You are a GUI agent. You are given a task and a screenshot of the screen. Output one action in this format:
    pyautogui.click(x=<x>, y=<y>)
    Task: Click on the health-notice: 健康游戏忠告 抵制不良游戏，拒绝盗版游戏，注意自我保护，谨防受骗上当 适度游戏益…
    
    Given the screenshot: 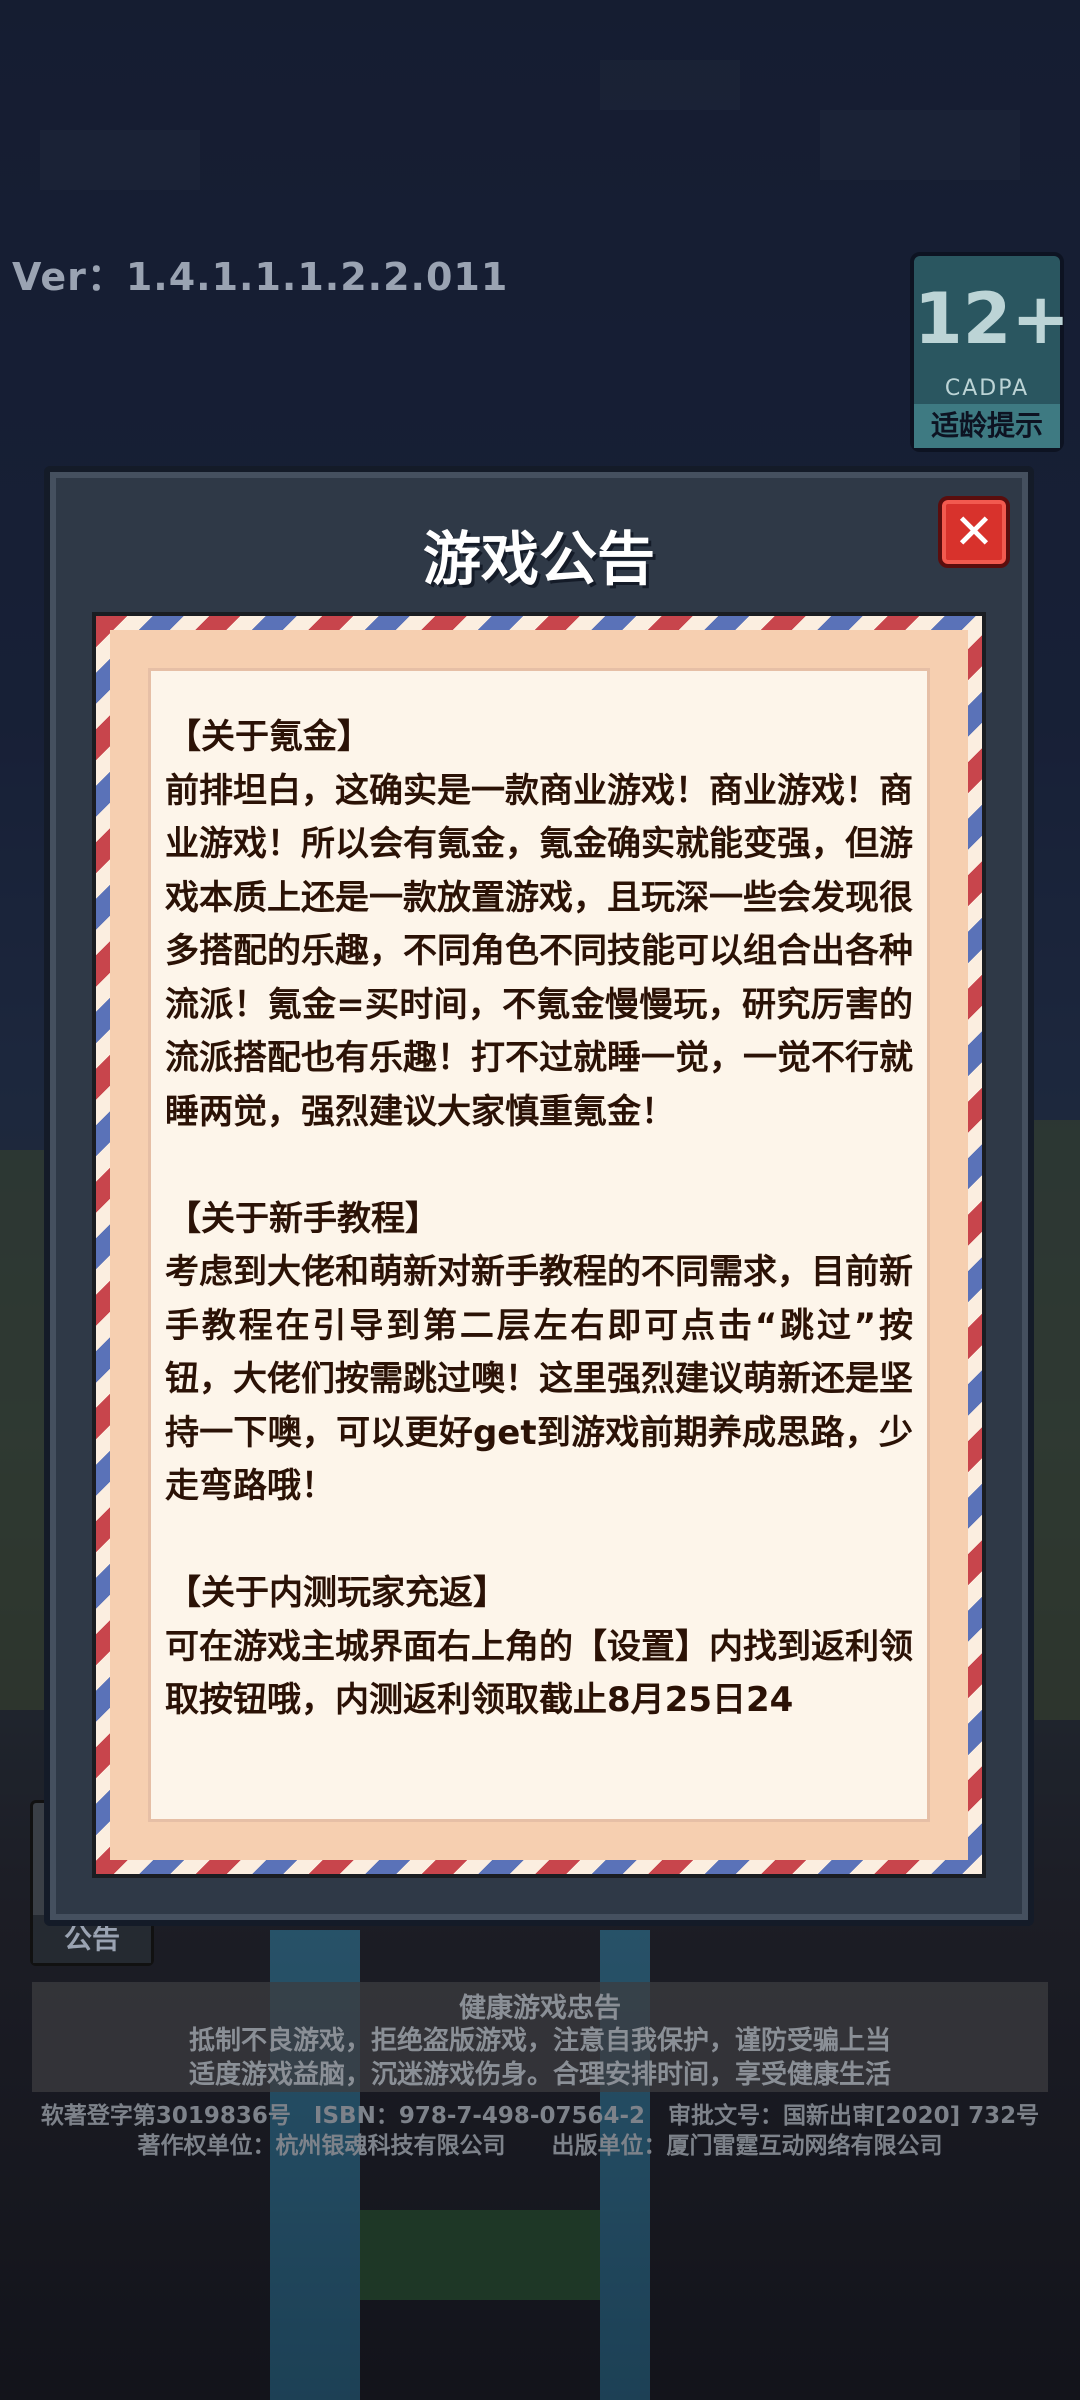 What is the action you would take?
    pyautogui.click(x=540, y=2037)
    